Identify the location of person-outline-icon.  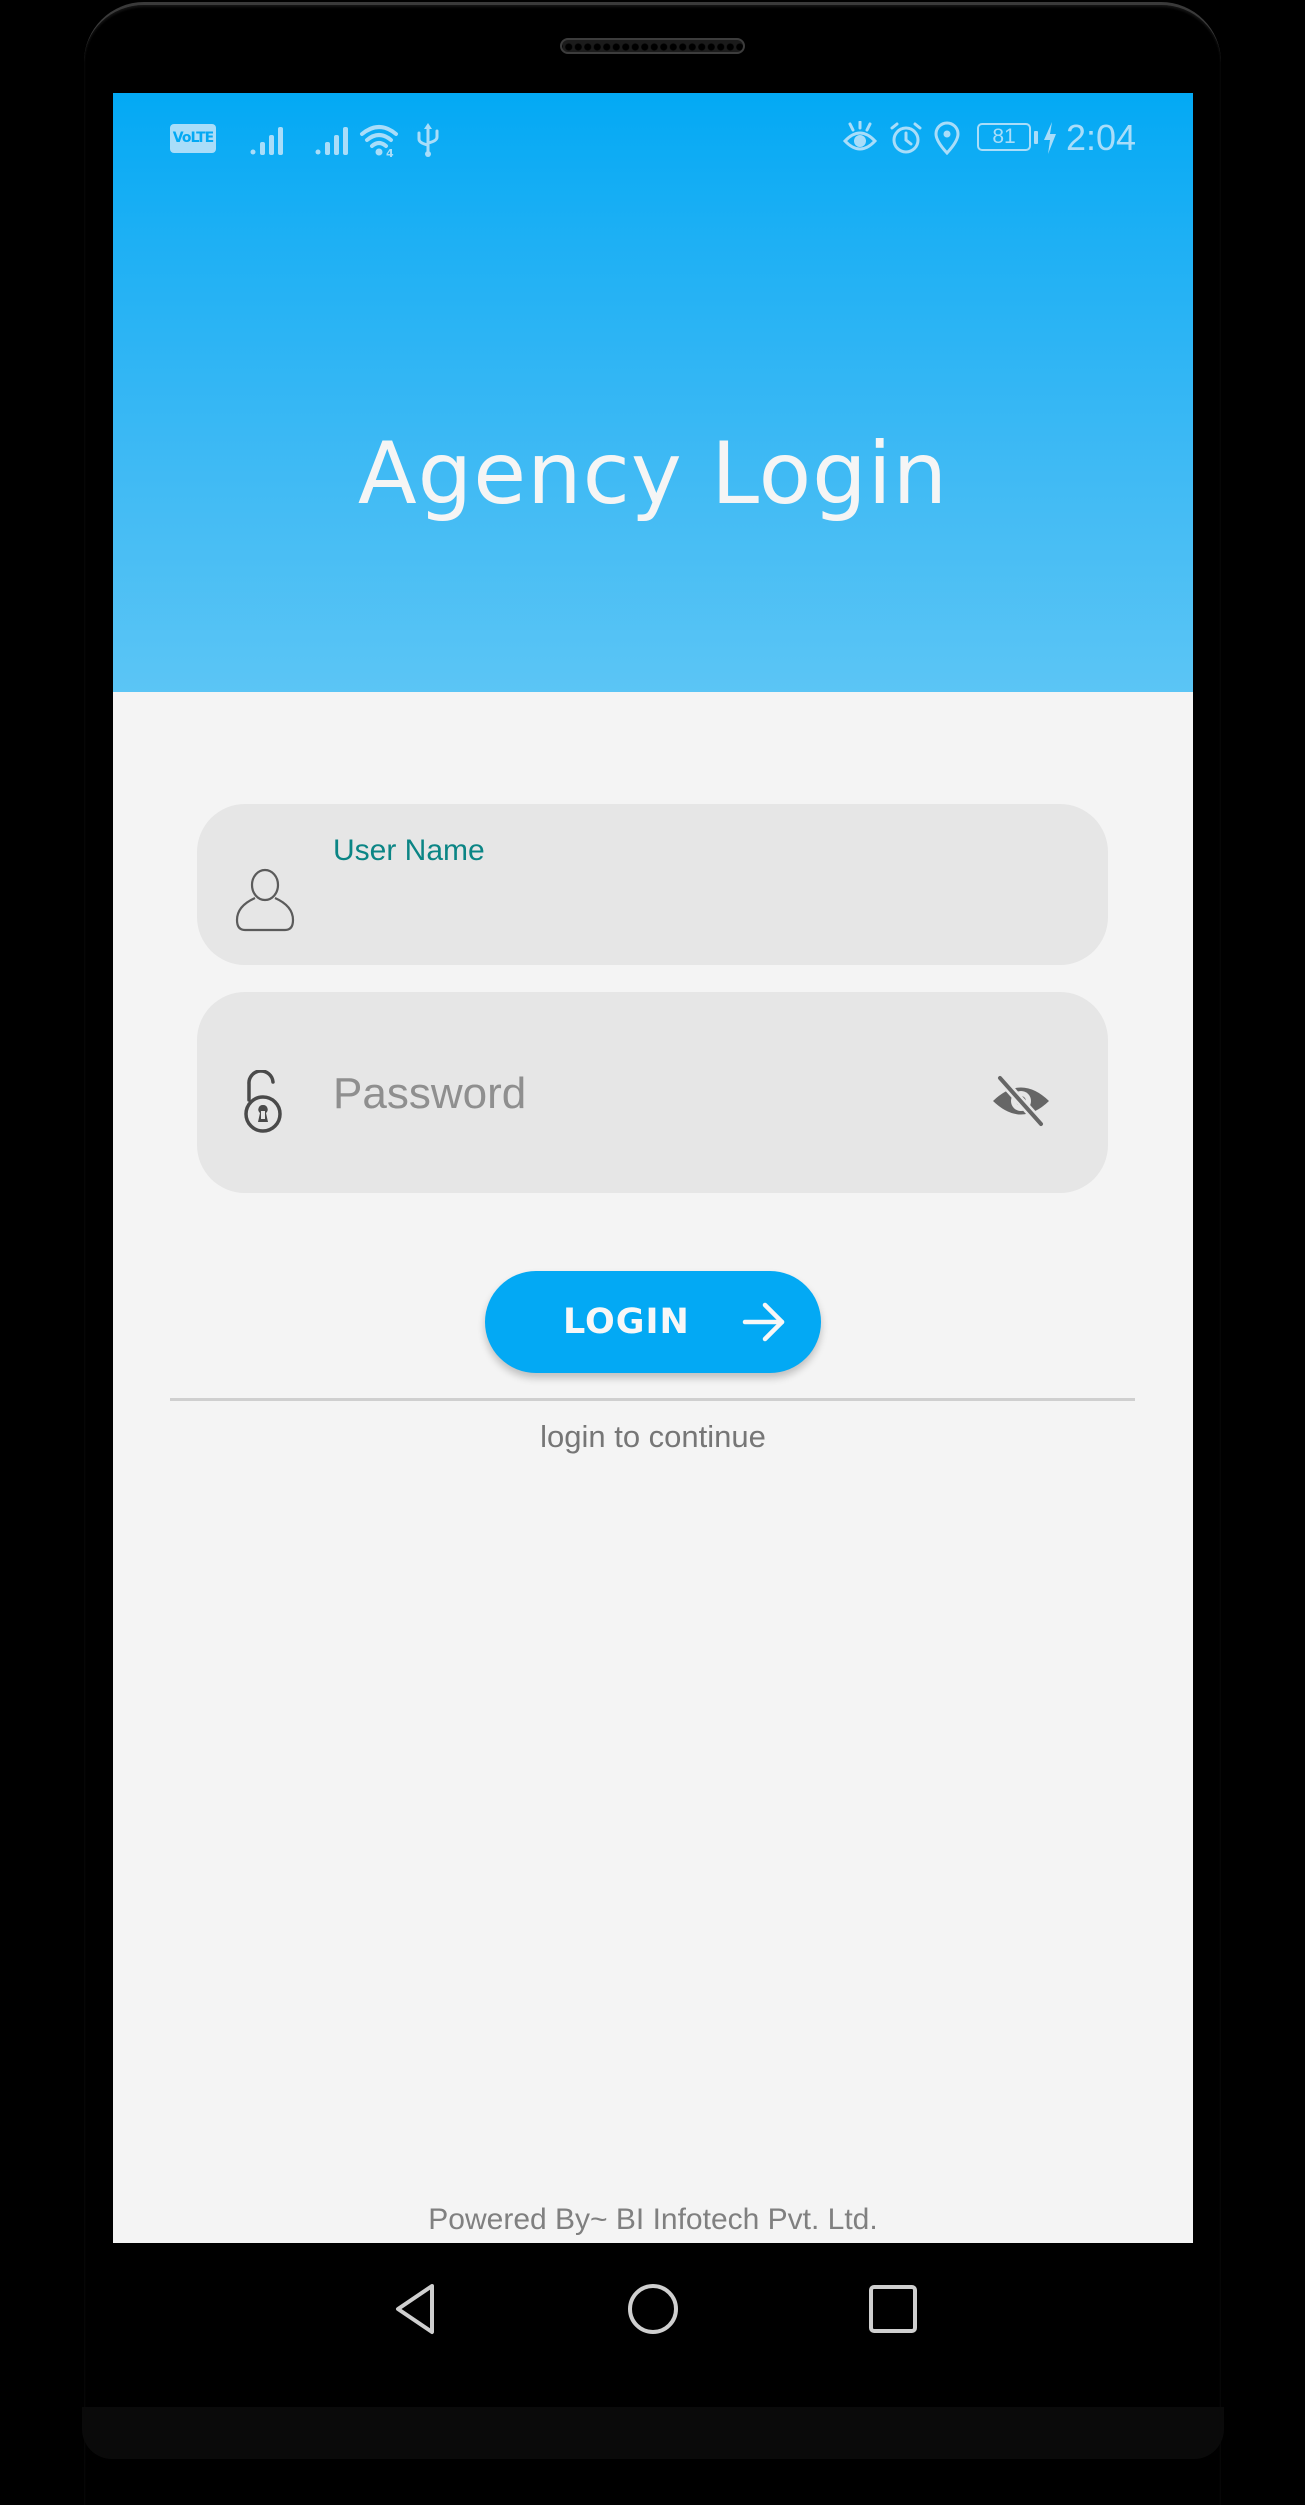
(265, 900).